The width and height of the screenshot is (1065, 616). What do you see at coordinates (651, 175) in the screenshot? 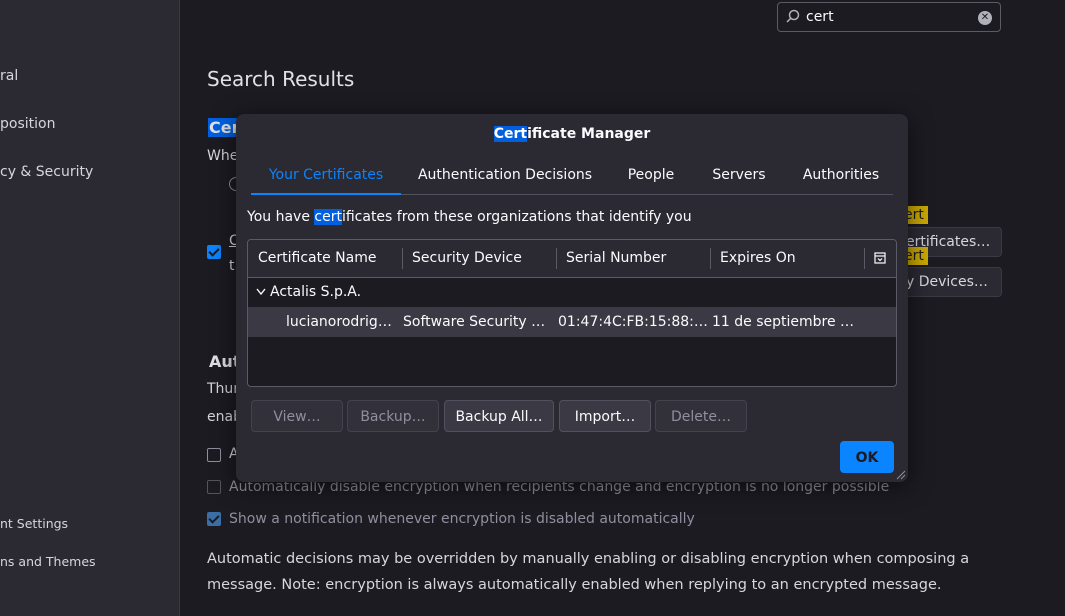
I see `tab-people: People` at bounding box center [651, 175].